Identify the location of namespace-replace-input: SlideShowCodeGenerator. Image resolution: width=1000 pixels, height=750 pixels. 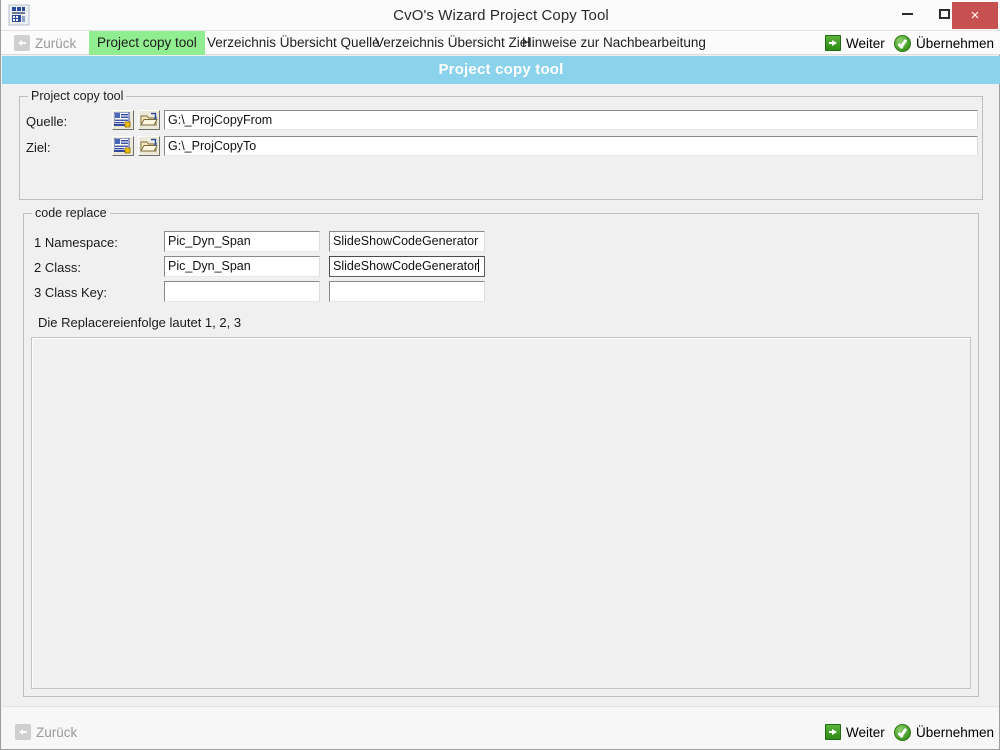
(407, 241).